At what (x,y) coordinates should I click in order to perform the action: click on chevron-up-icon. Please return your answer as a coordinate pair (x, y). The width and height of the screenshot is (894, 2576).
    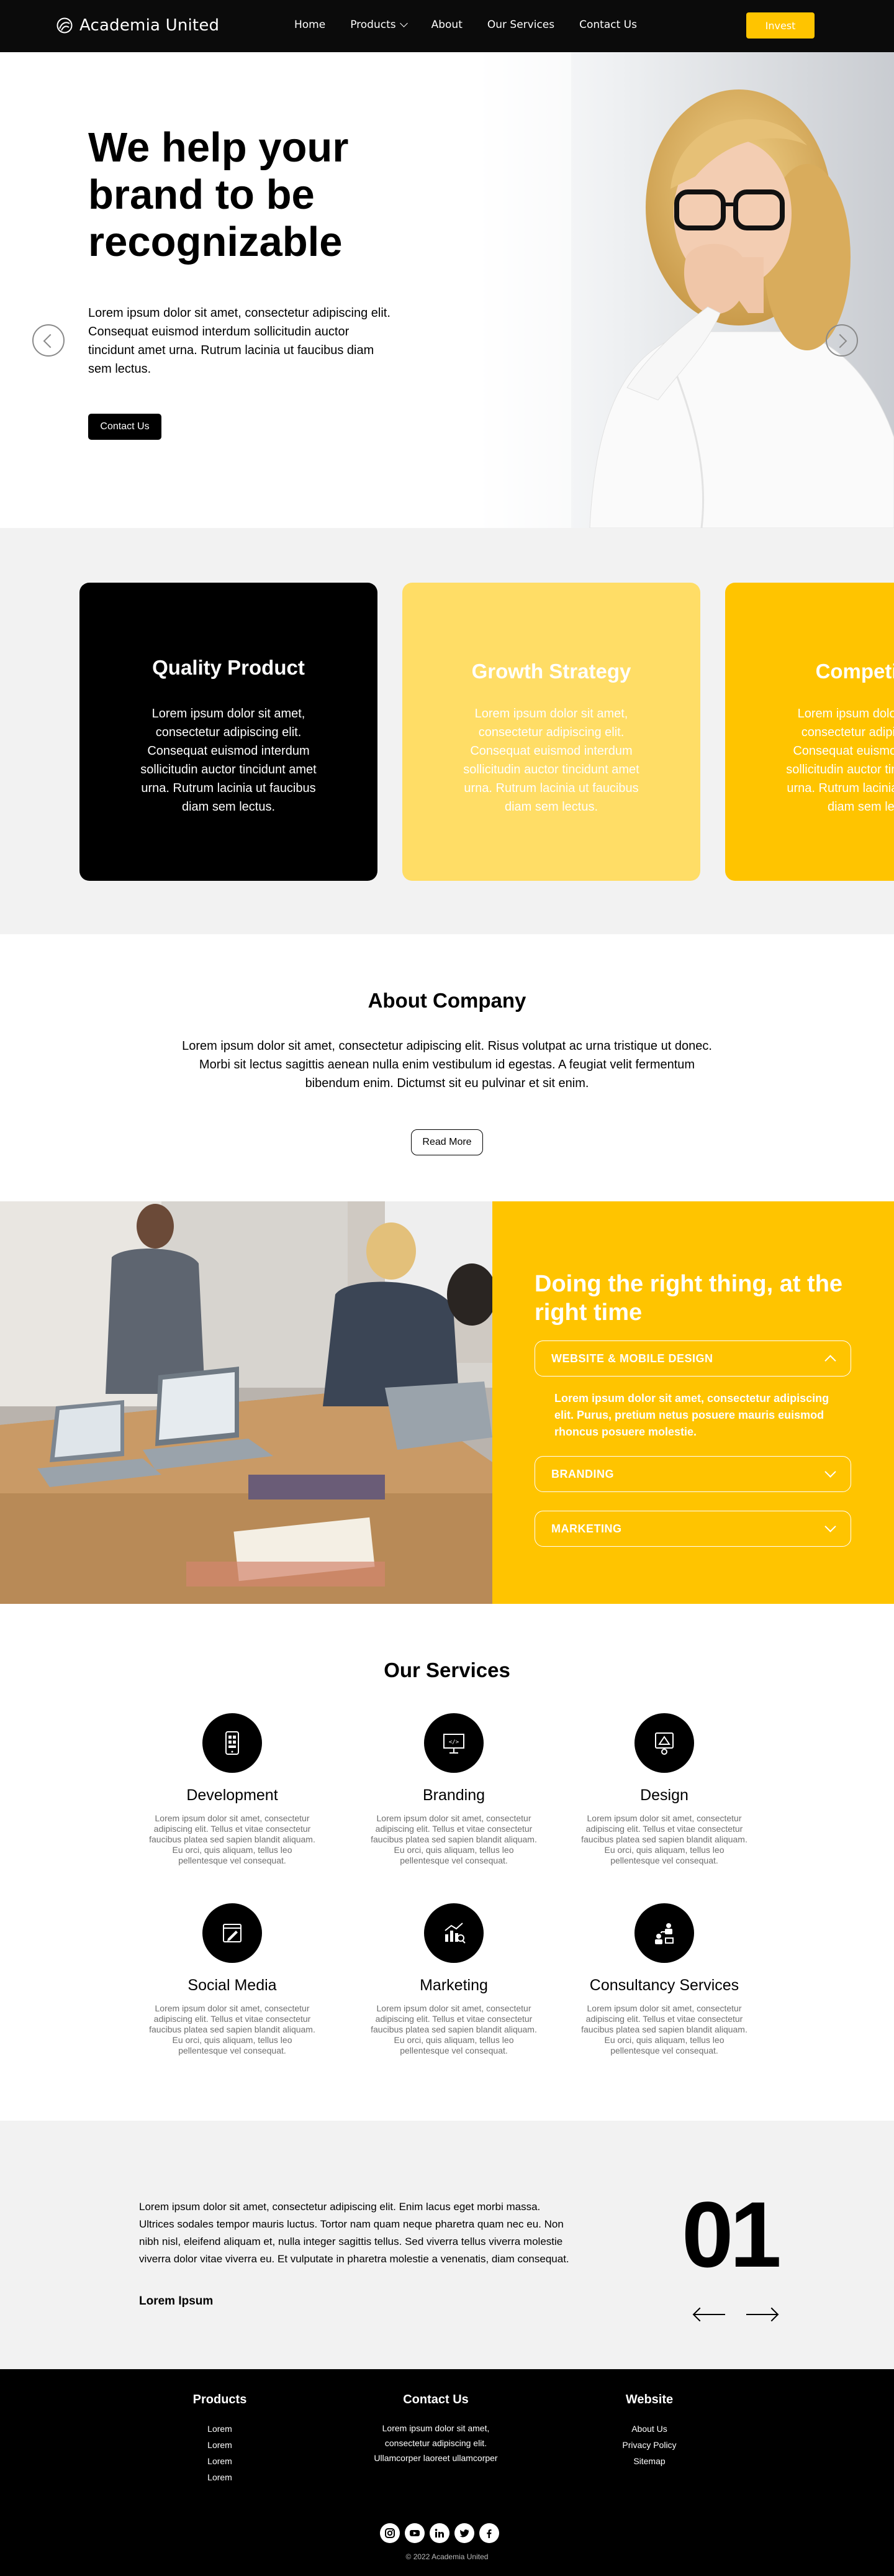
    Looking at the image, I should click on (830, 1360).